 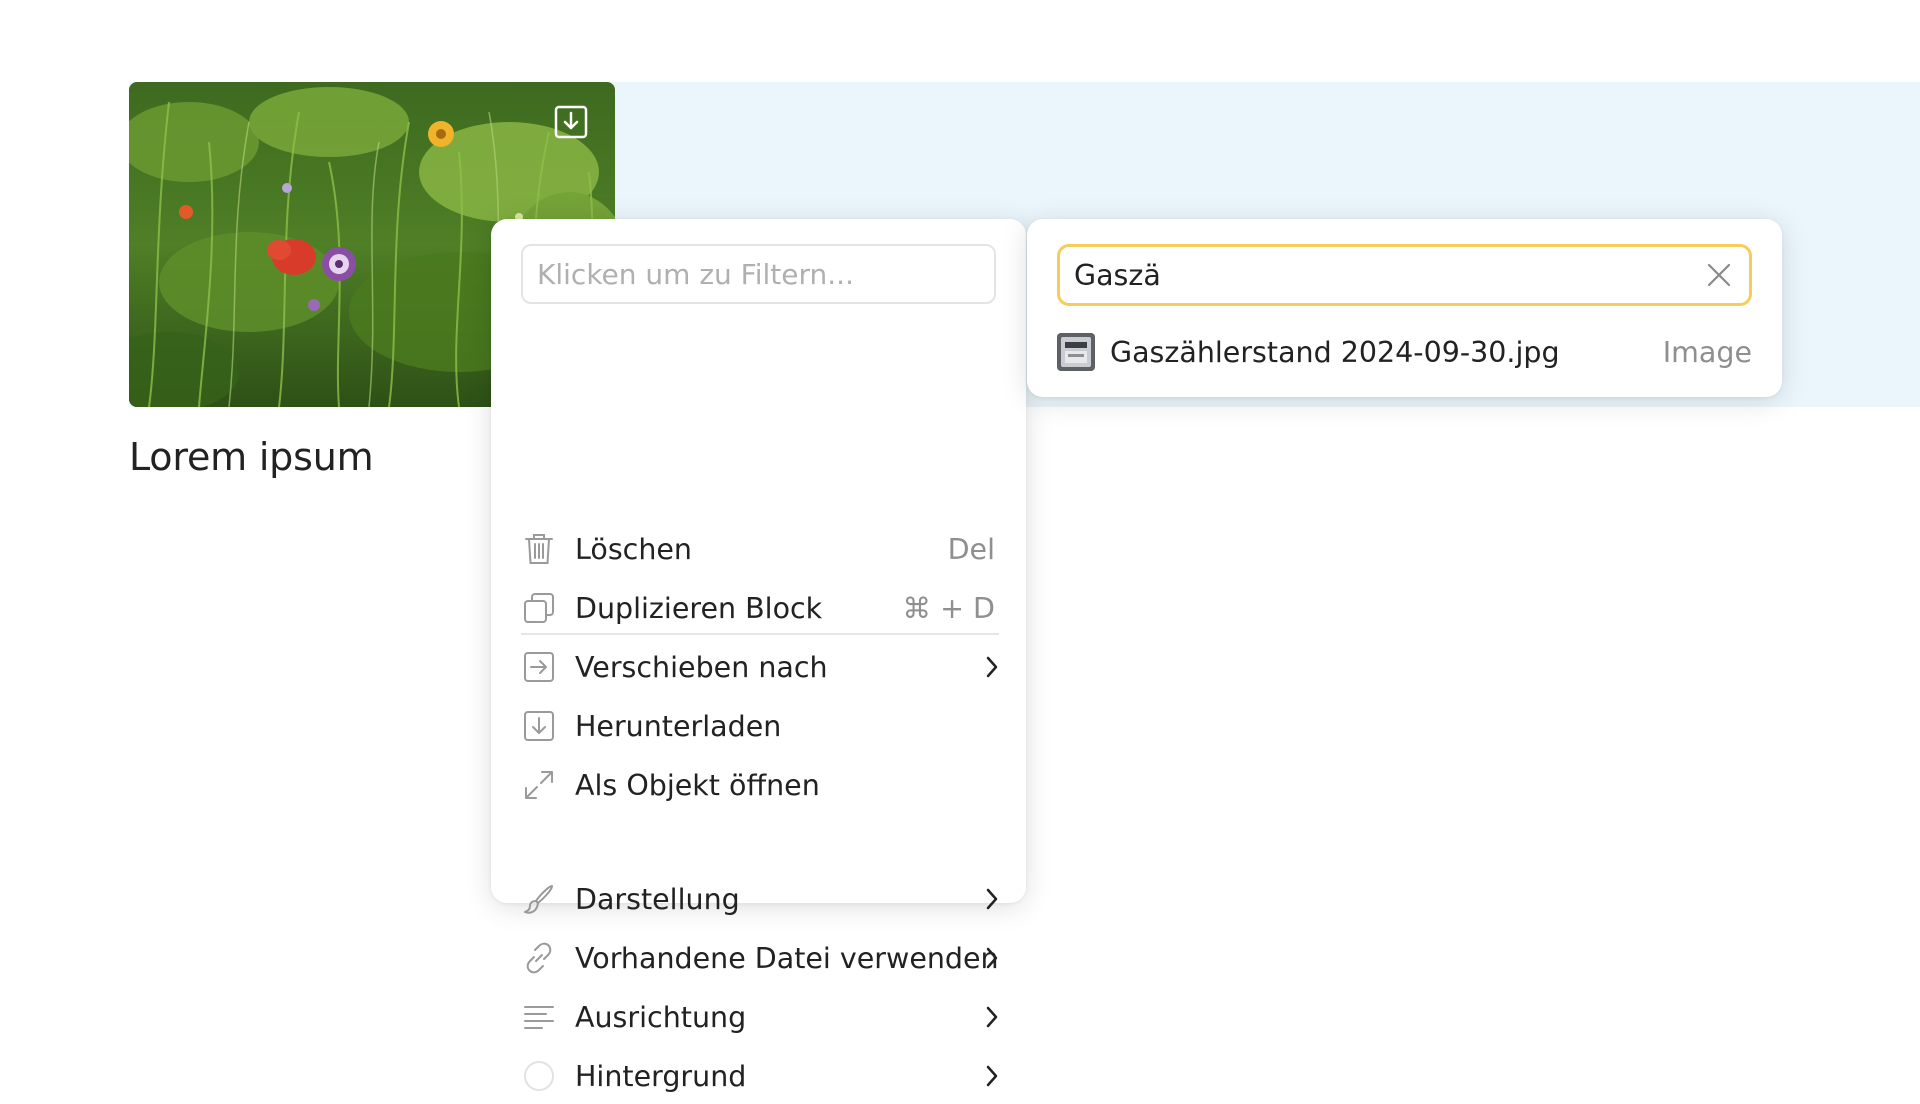 I want to click on menu-filter-input, so click(x=758, y=274).